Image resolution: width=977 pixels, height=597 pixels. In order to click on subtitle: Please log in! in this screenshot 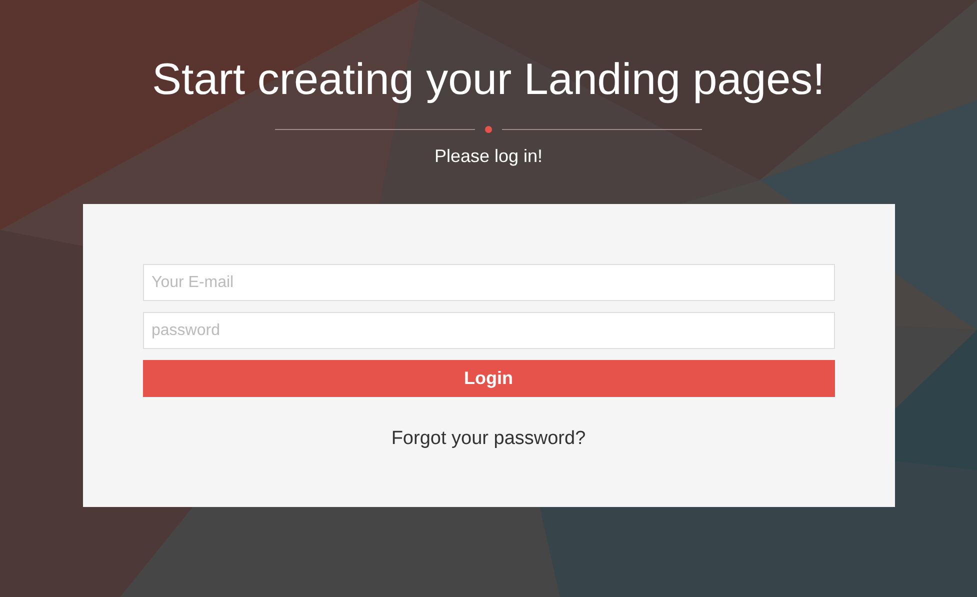, I will do `click(488, 156)`.